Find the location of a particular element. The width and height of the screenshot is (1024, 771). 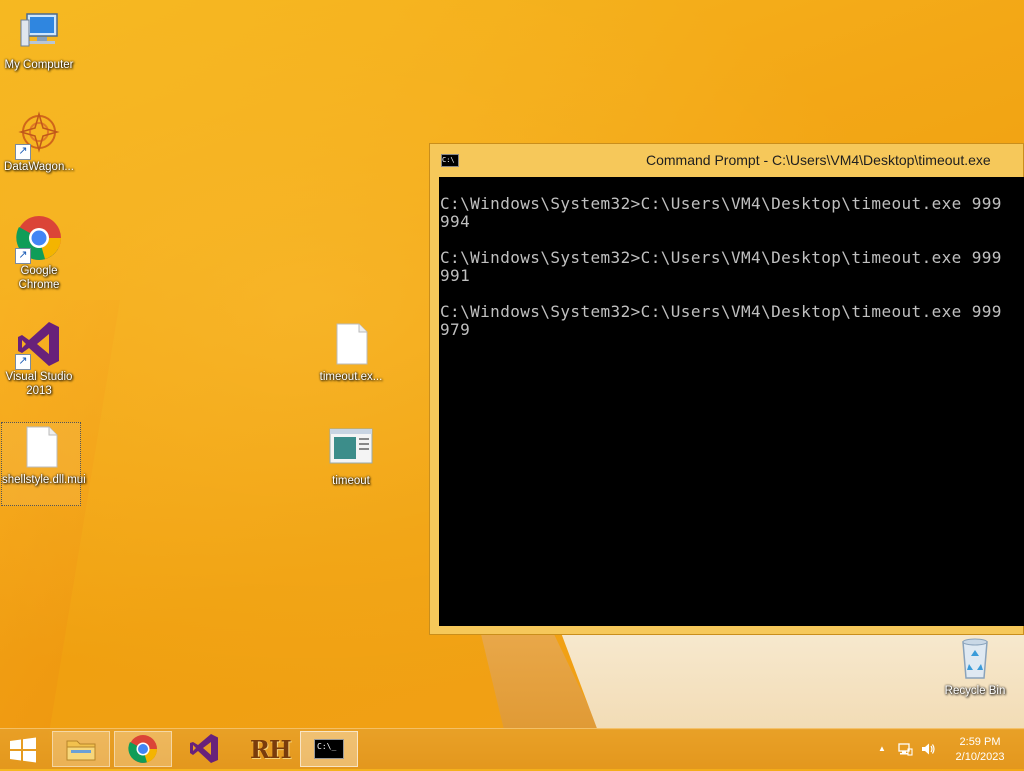

desktop-icon-google-chrome: ↗ Google Chrome is located at coordinates (39, 253).